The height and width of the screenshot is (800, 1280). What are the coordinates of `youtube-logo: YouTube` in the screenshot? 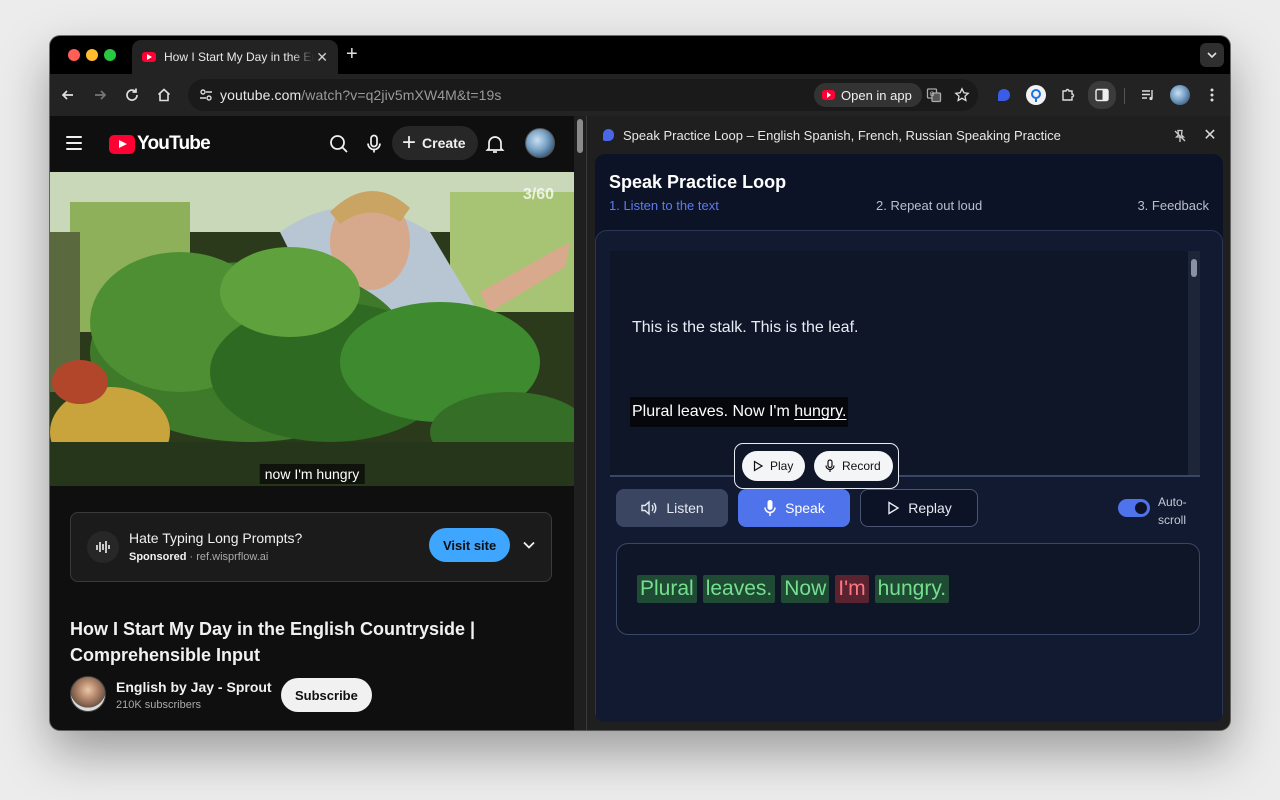 It's located at (160, 144).